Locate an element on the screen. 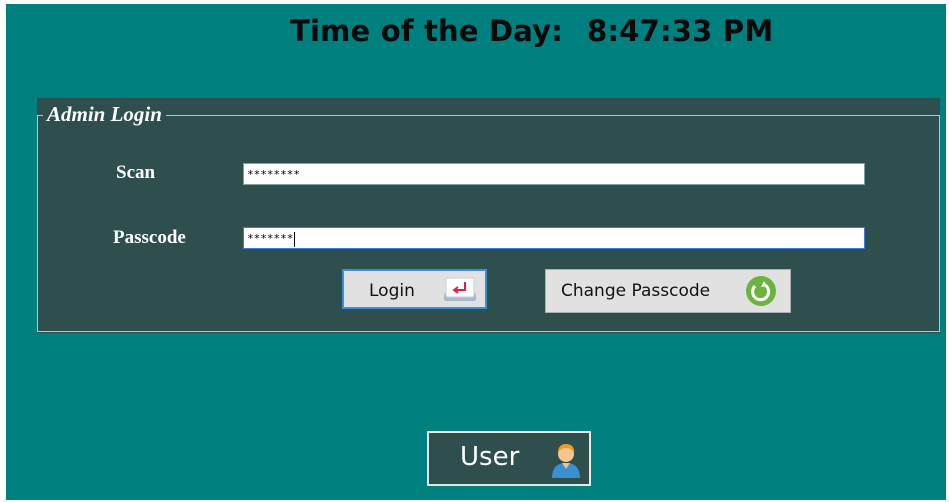  user-button-label: User is located at coordinates (490, 457).